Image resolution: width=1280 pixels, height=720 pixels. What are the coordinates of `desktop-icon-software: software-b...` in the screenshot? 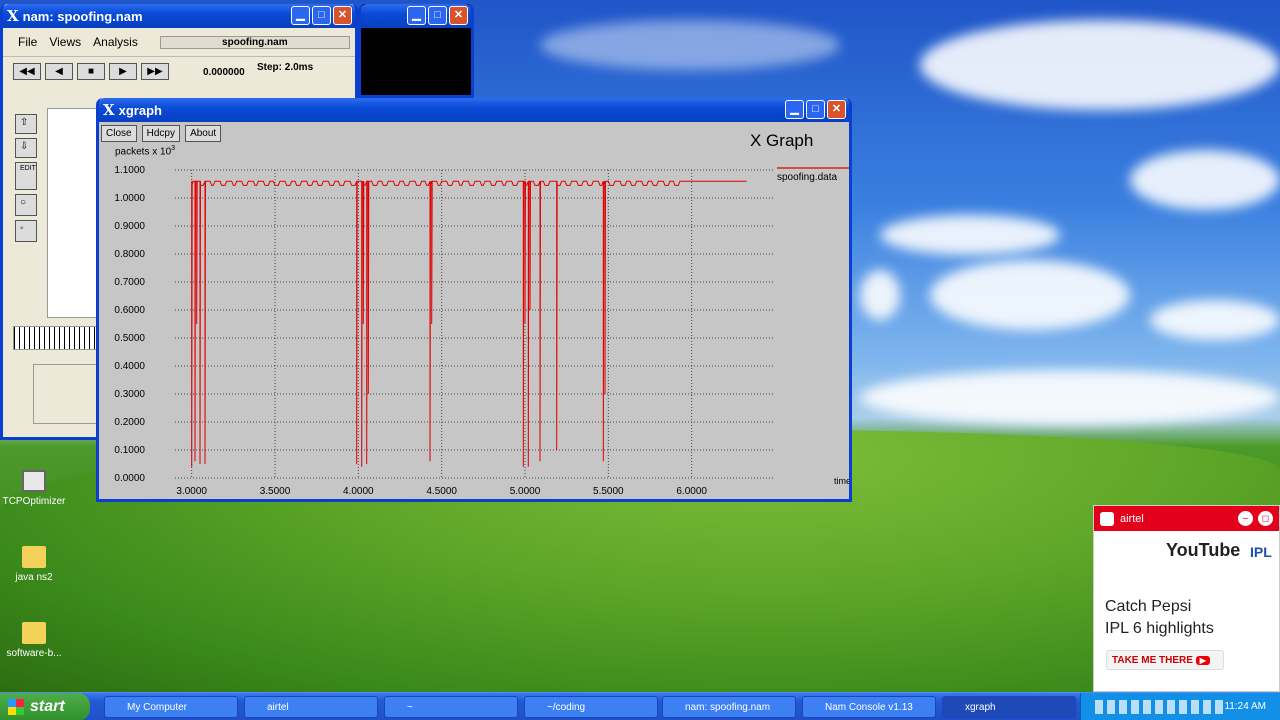 It's located at (37, 640).